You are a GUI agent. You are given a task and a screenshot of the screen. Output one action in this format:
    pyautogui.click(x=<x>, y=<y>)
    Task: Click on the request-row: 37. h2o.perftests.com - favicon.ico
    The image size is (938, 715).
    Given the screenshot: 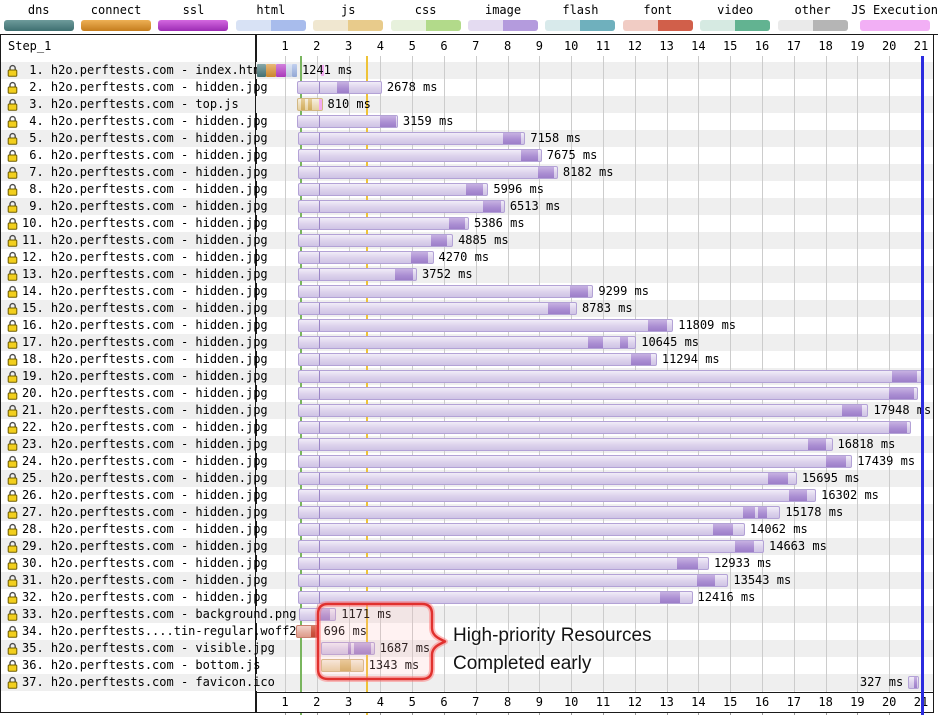 What is the action you would take?
    pyautogui.click(x=138, y=682)
    